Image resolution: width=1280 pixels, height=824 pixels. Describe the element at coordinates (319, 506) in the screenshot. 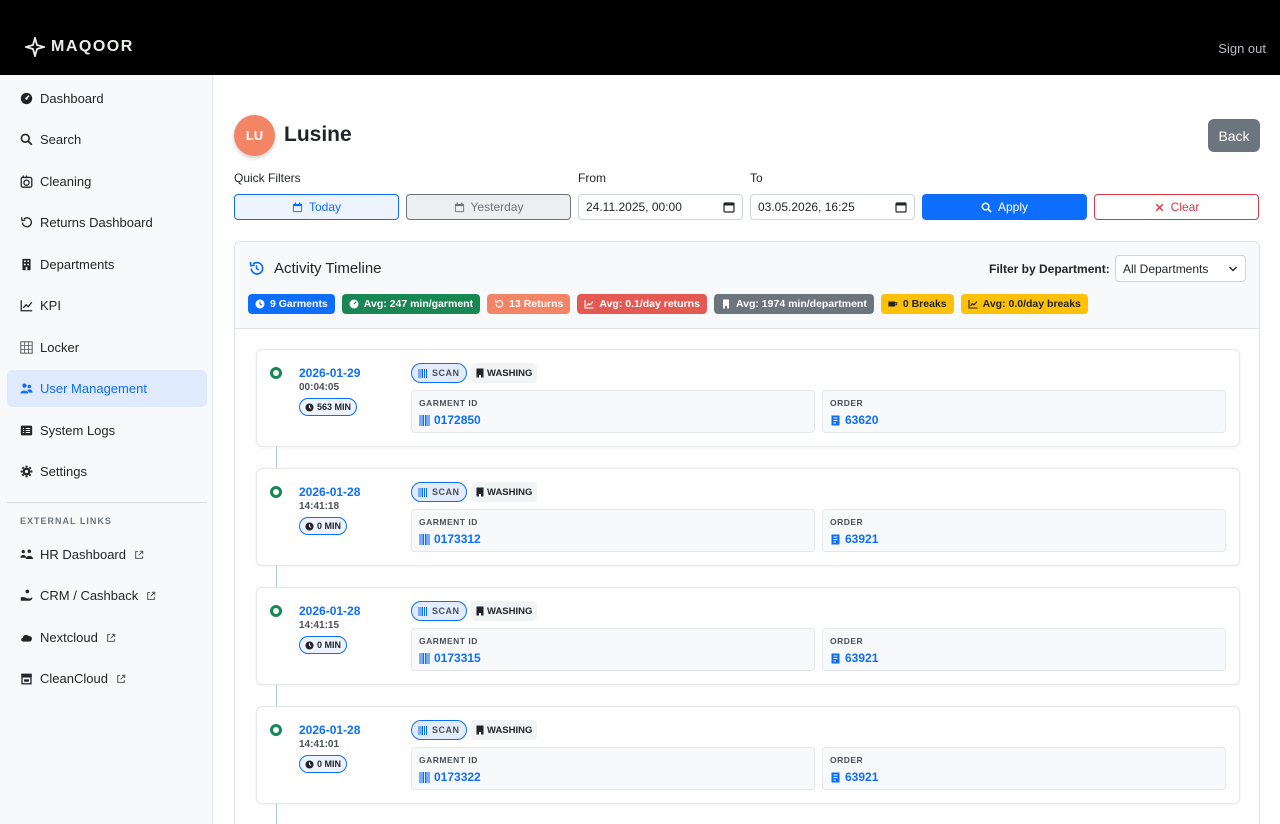

I see `entry-time: 14:41:18` at that location.